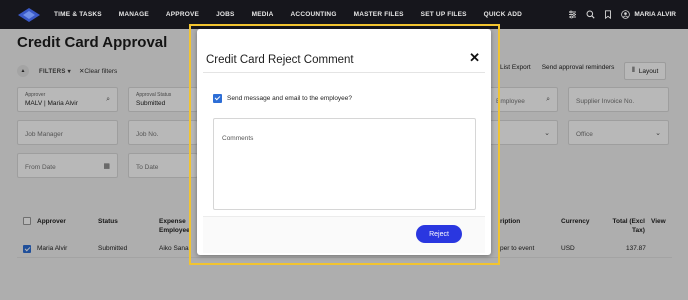 The image size is (688, 300). Describe the element at coordinates (444, 14) in the screenshot. I see `nav-item-set-up-files: SET UP FILES` at that location.